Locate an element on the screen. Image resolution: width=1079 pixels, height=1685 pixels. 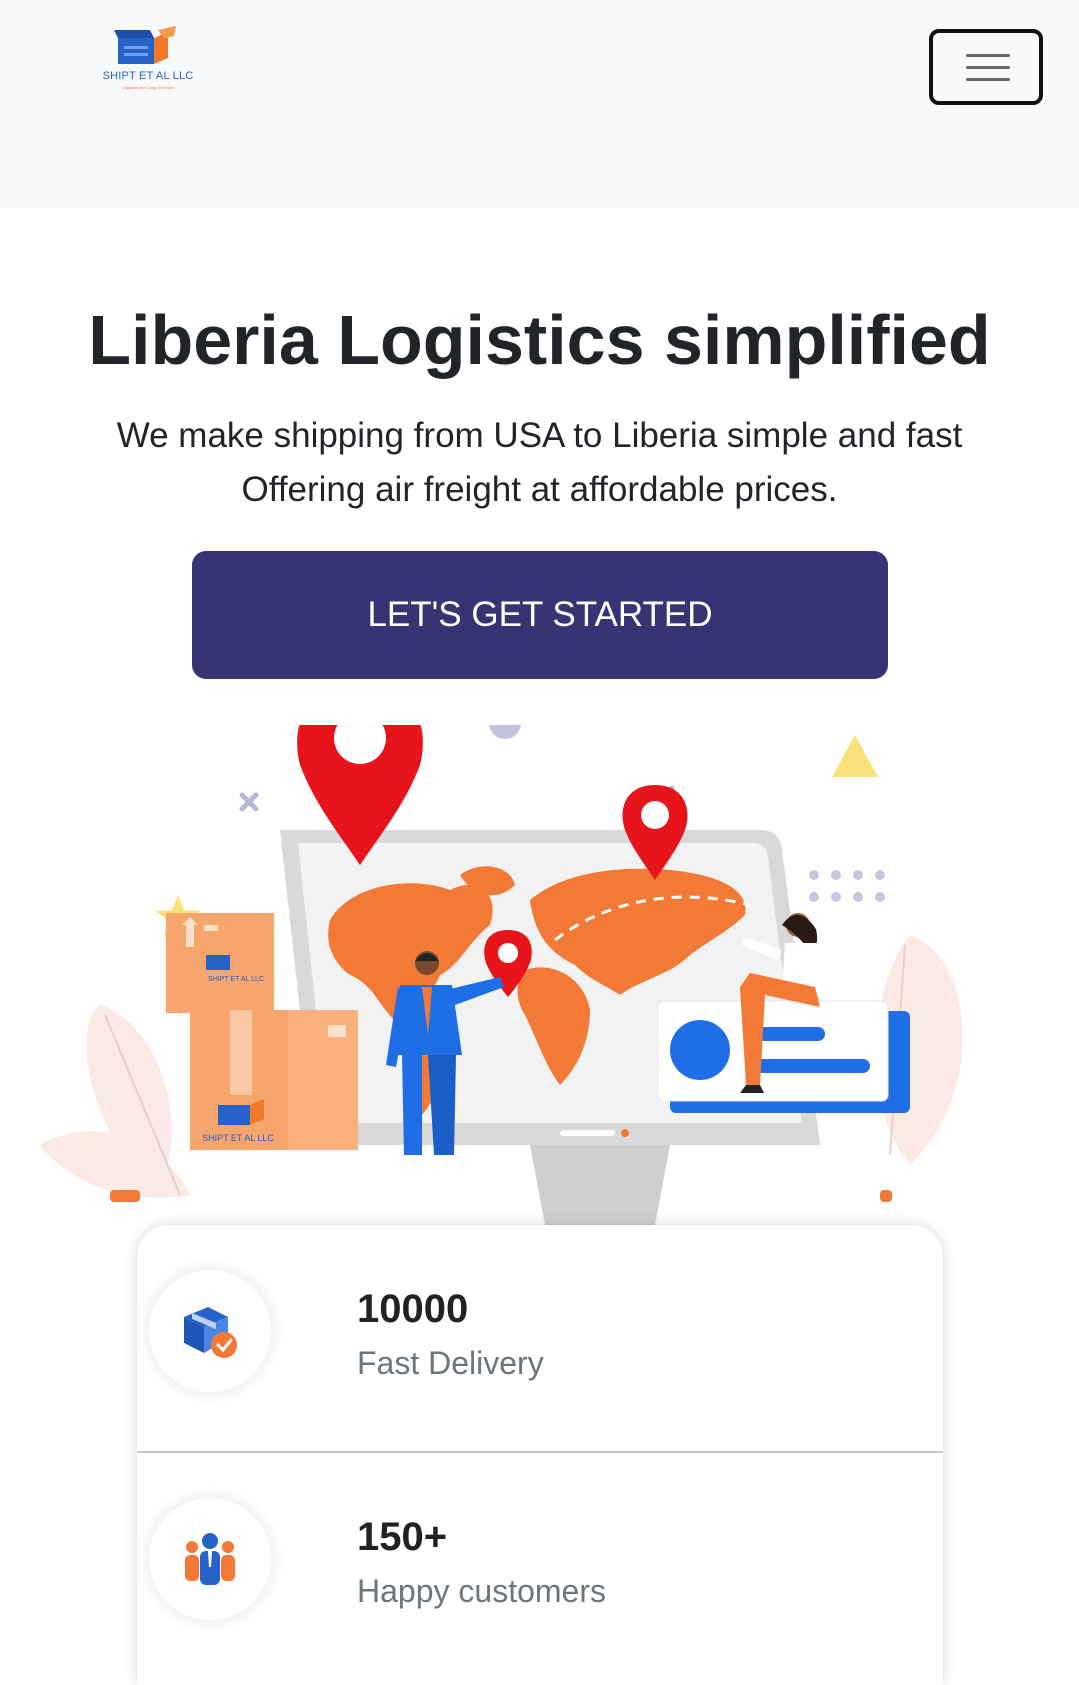
stat-row-deliveries: 10000 Fast Delivery is located at coordinates (540, 1338).